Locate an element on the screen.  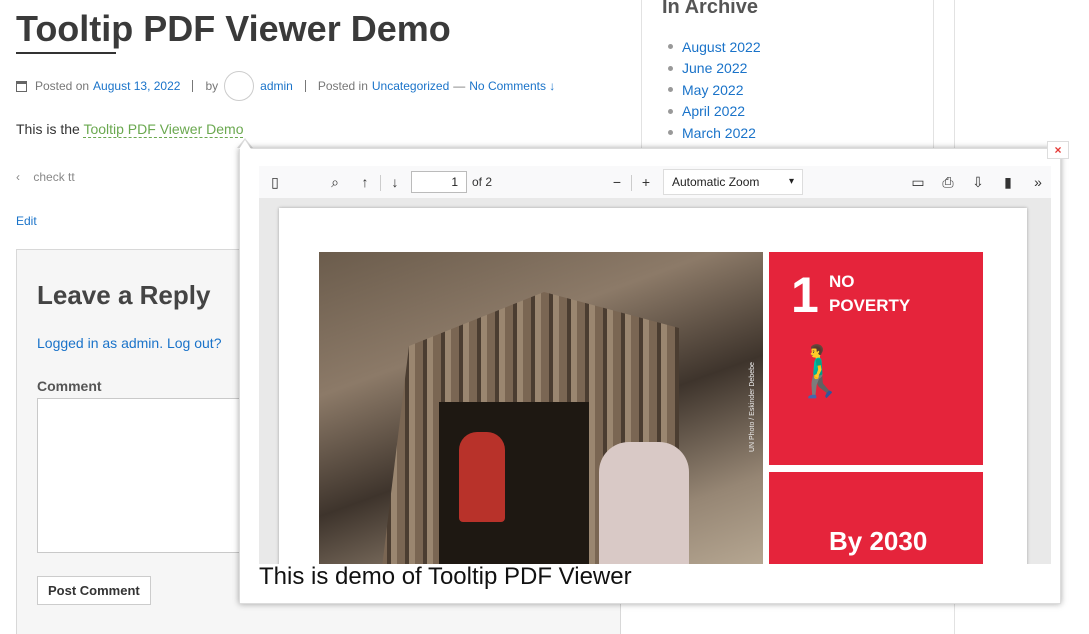
sidebar-toggle-icon: ▯ is located at coordinates (275, 182).